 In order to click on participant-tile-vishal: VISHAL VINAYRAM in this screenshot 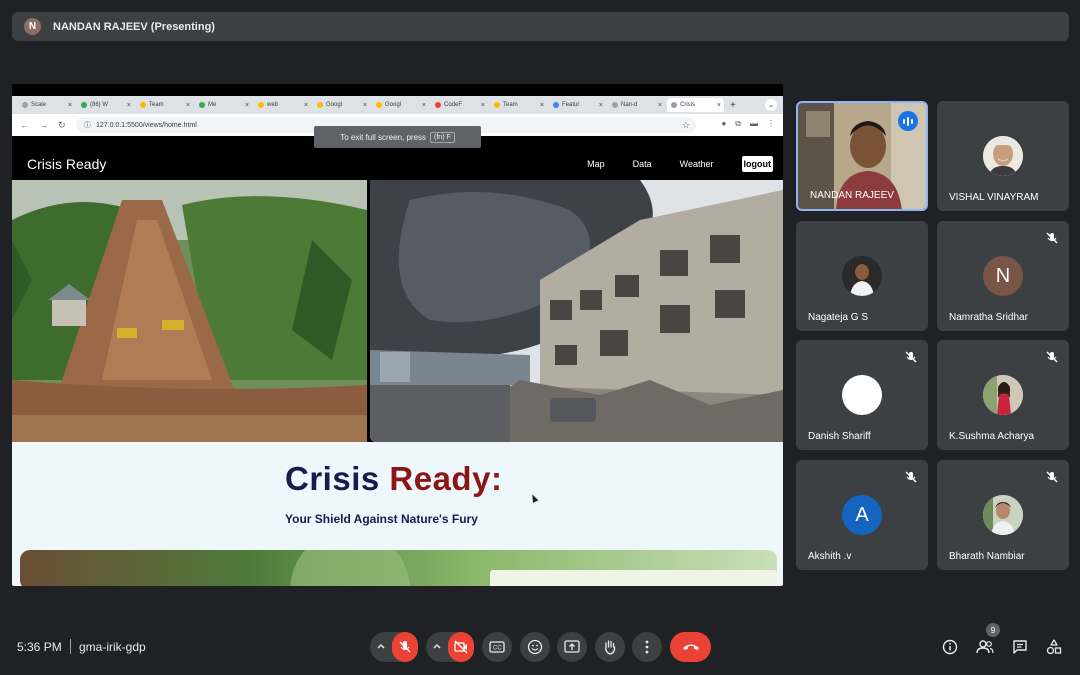, I will do `click(1003, 156)`.